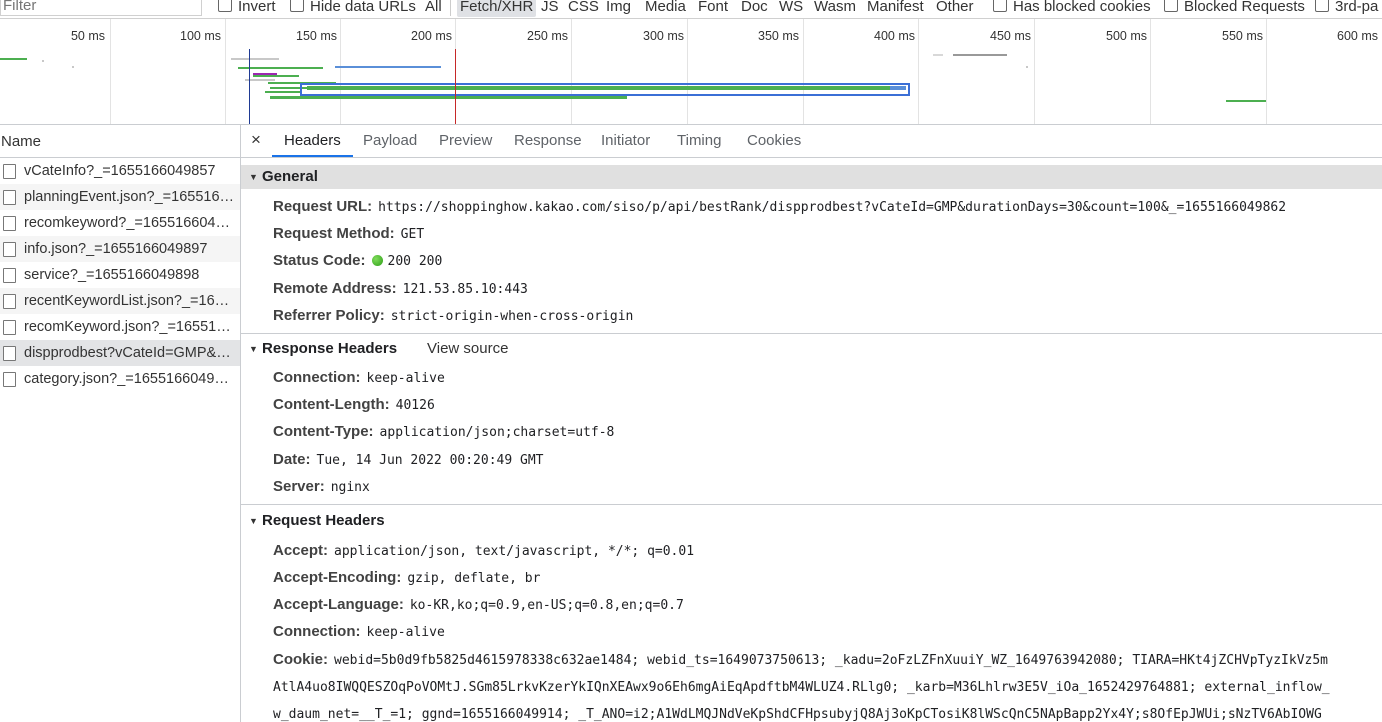 The image size is (1382, 722). I want to click on request-name: category.json?_=1655166049901, so click(130, 379).